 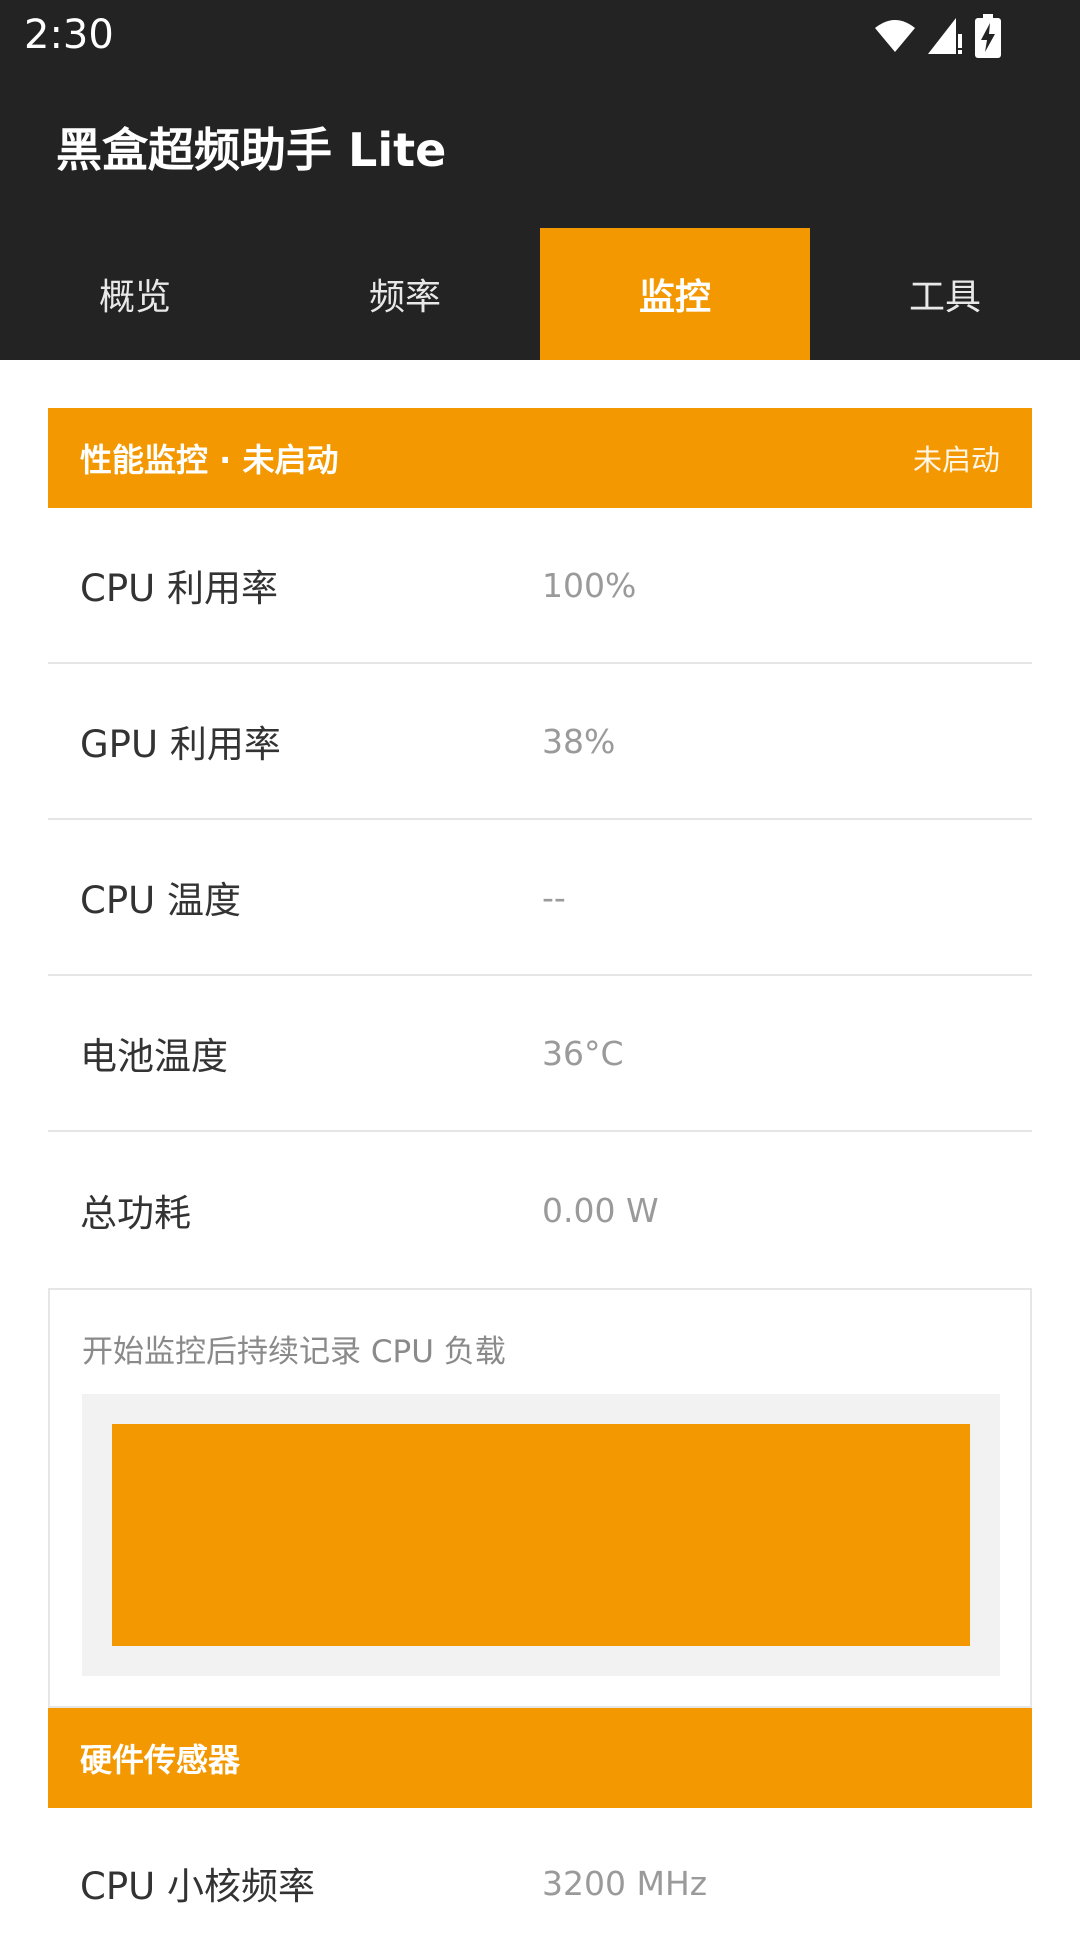 What do you see at coordinates (945, 294) in the screenshot?
I see `tab-tools: 工具` at bounding box center [945, 294].